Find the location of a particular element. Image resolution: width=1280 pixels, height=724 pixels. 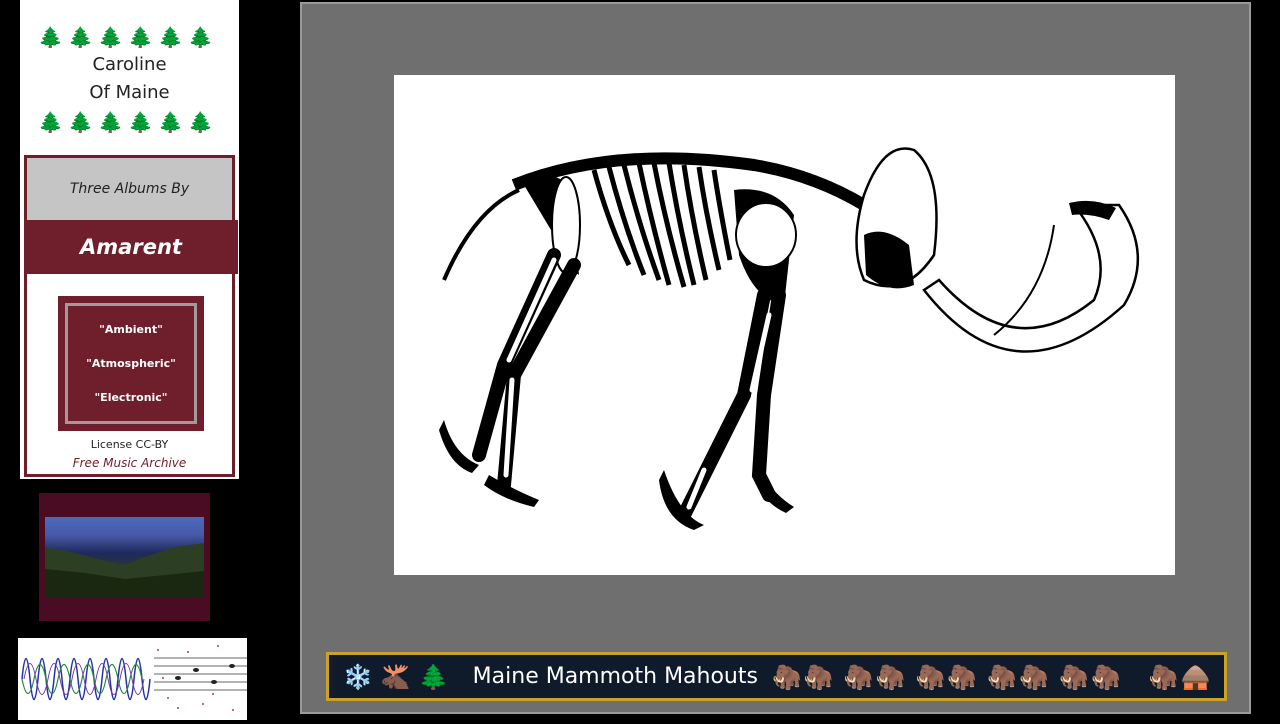

tree-row-top: 🌲 🌲 🌲 🌲 🌲 🌲 is located at coordinates (125, 37).